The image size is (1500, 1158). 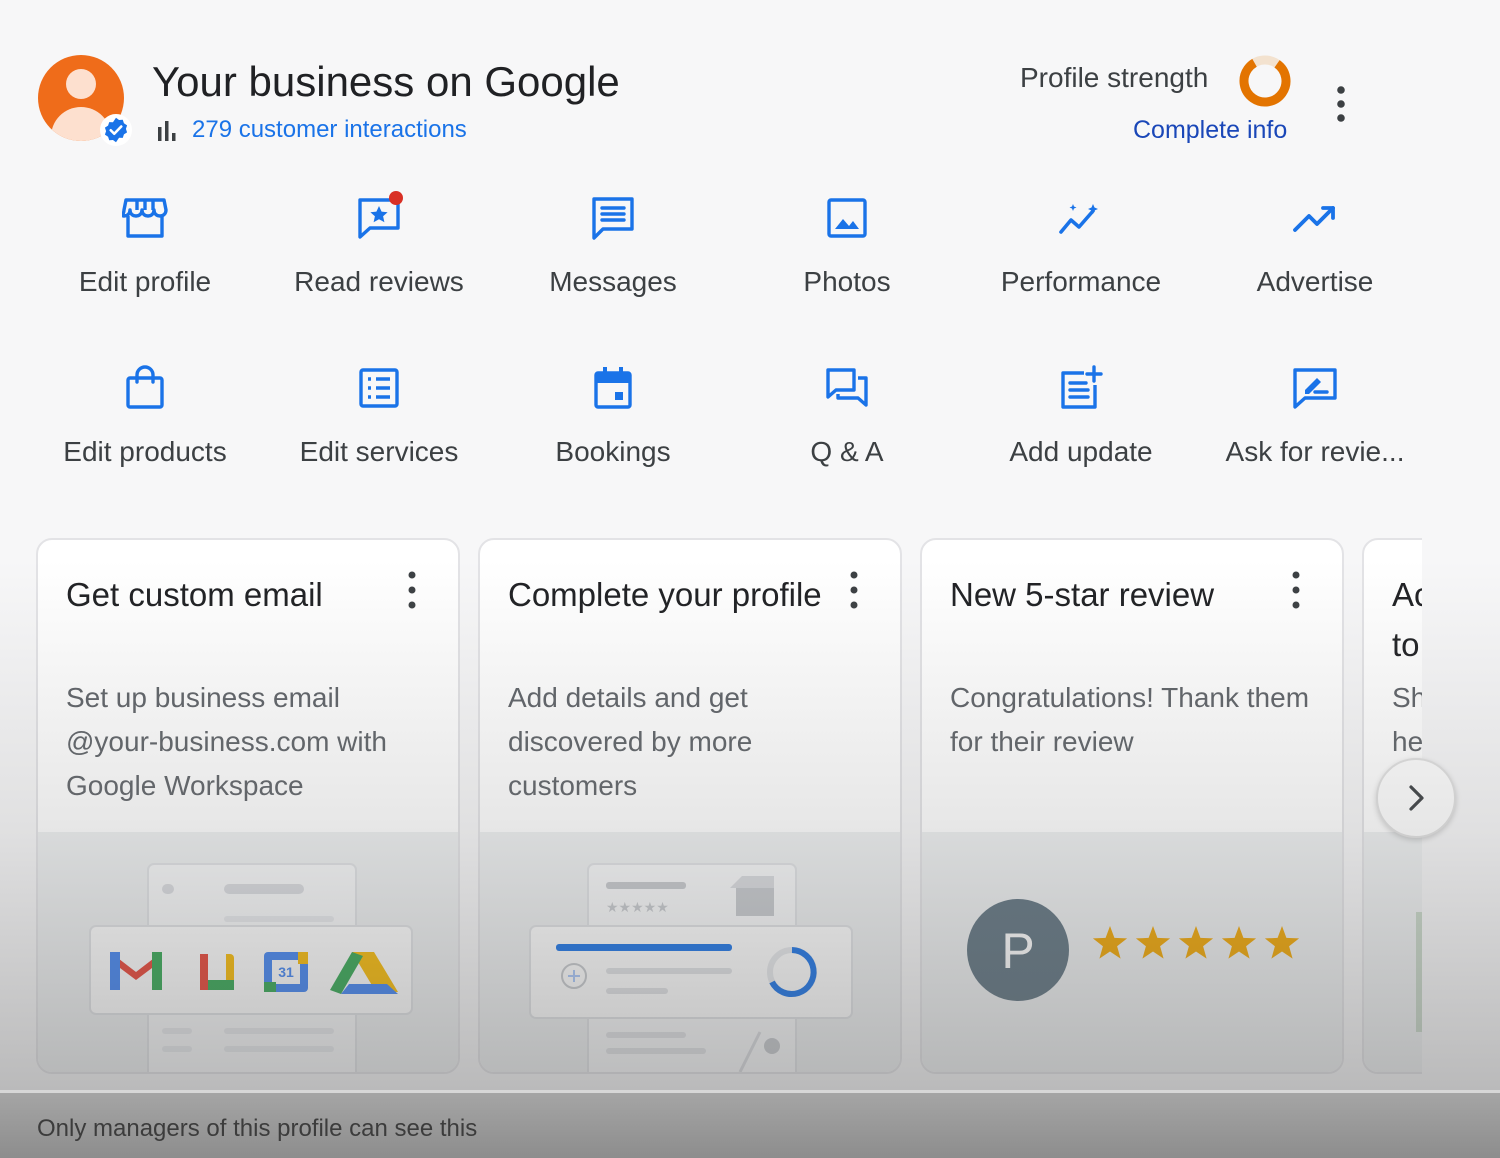 I want to click on action-label: Edit profile, so click(x=145, y=281).